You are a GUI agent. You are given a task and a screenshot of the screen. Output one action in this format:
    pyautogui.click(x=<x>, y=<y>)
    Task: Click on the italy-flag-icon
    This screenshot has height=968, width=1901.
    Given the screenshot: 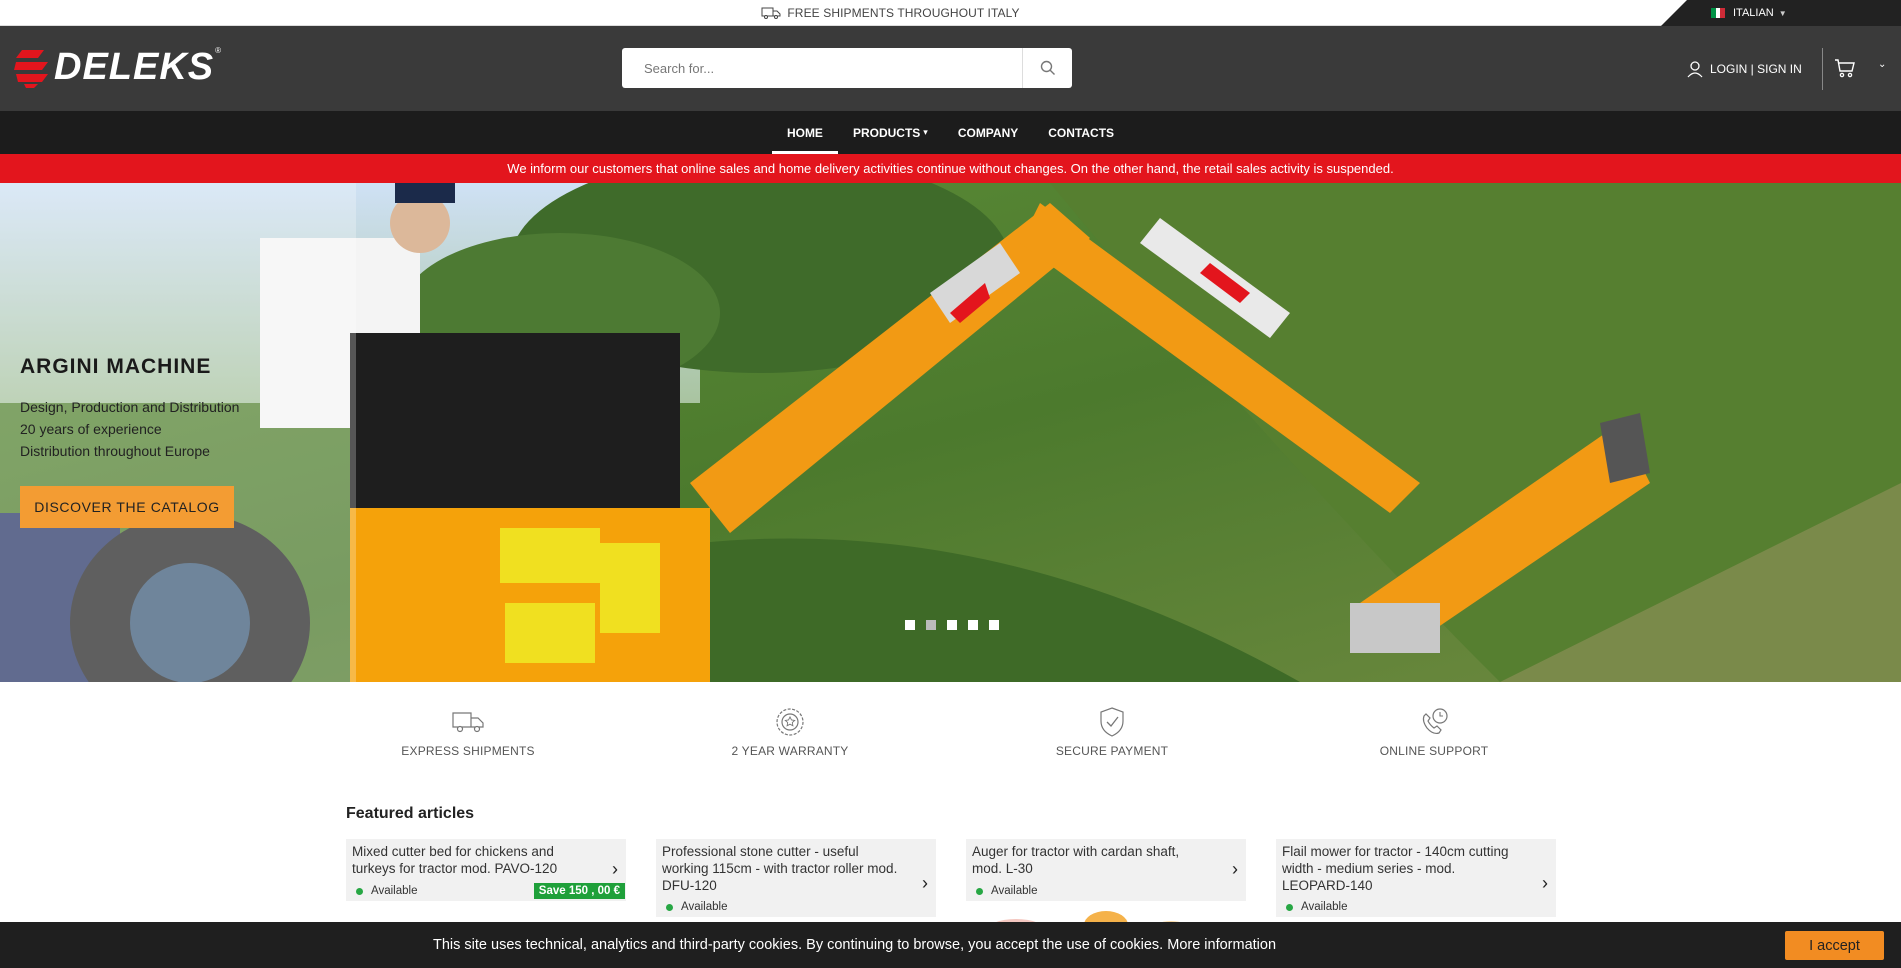 What is the action you would take?
    pyautogui.click(x=1718, y=13)
    